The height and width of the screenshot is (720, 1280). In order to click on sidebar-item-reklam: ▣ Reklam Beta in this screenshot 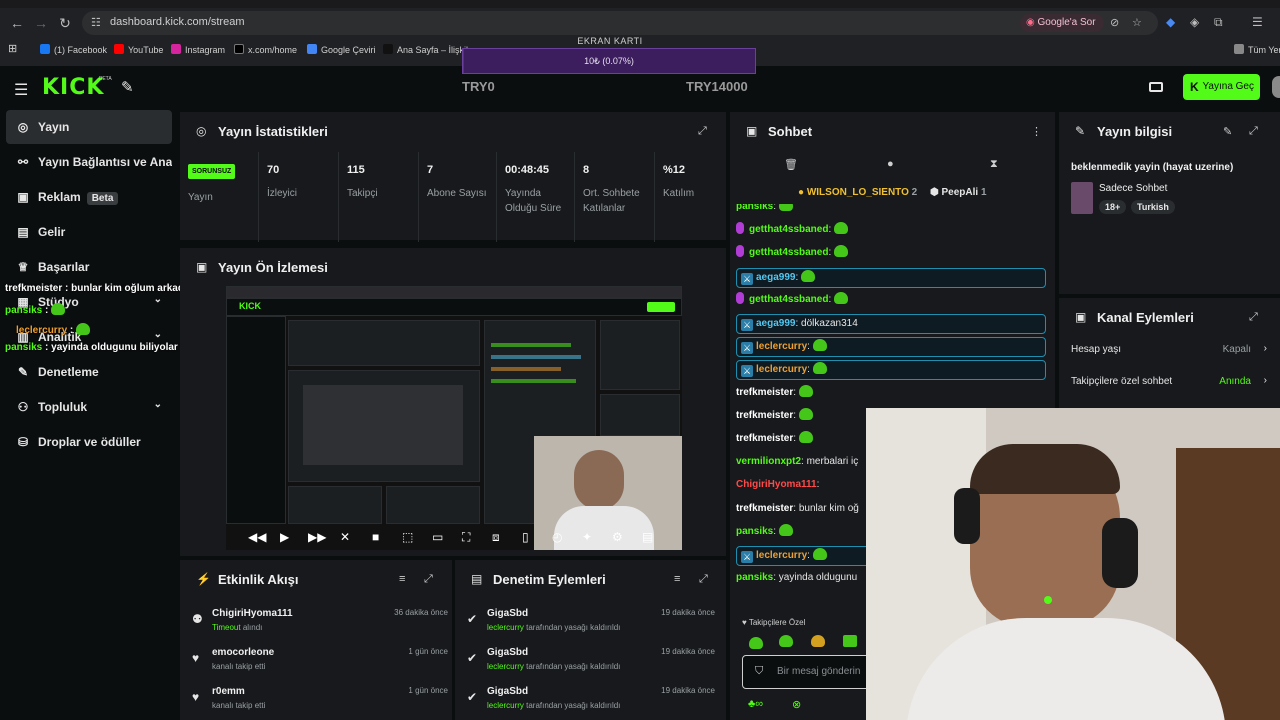, I will do `click(89, 197)`.